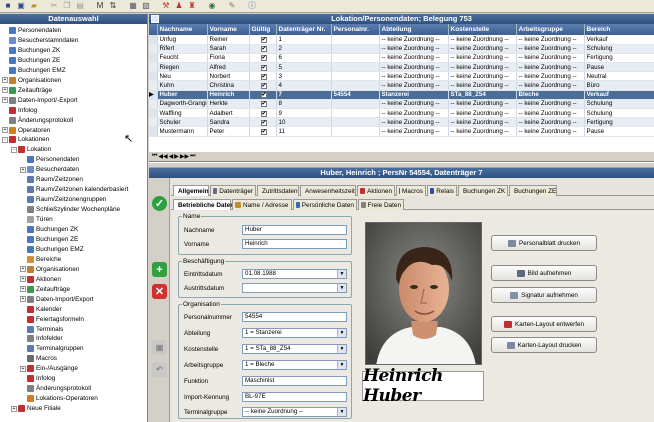  I want to click on tree-item: Kalender, so click(41, 309).